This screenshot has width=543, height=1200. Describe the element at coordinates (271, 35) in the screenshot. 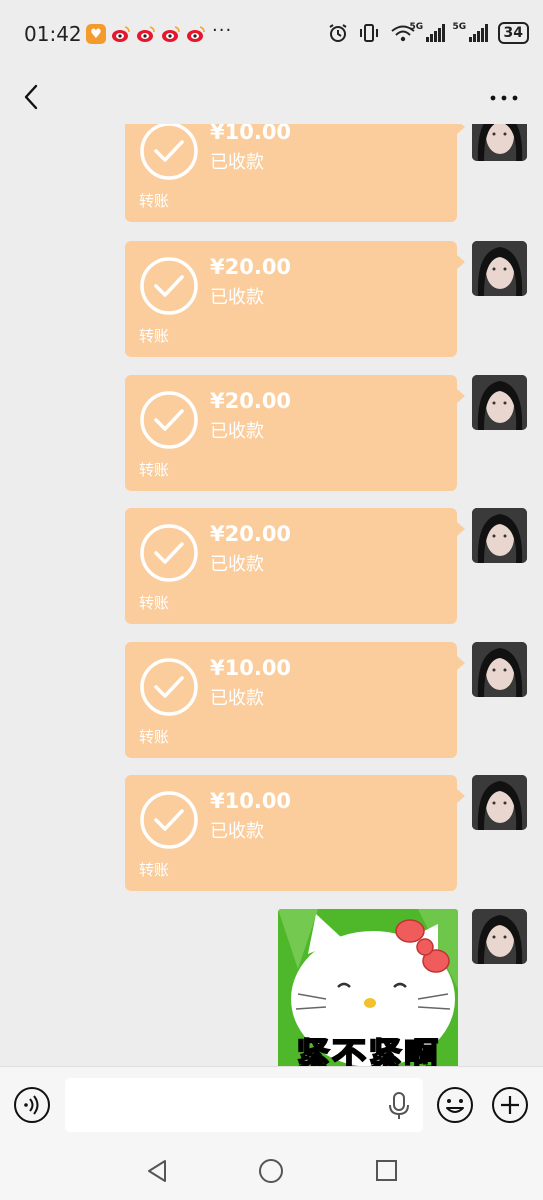

I see `status-bar: 01:42 ♥ ··· 5G 5G 34` at that location.